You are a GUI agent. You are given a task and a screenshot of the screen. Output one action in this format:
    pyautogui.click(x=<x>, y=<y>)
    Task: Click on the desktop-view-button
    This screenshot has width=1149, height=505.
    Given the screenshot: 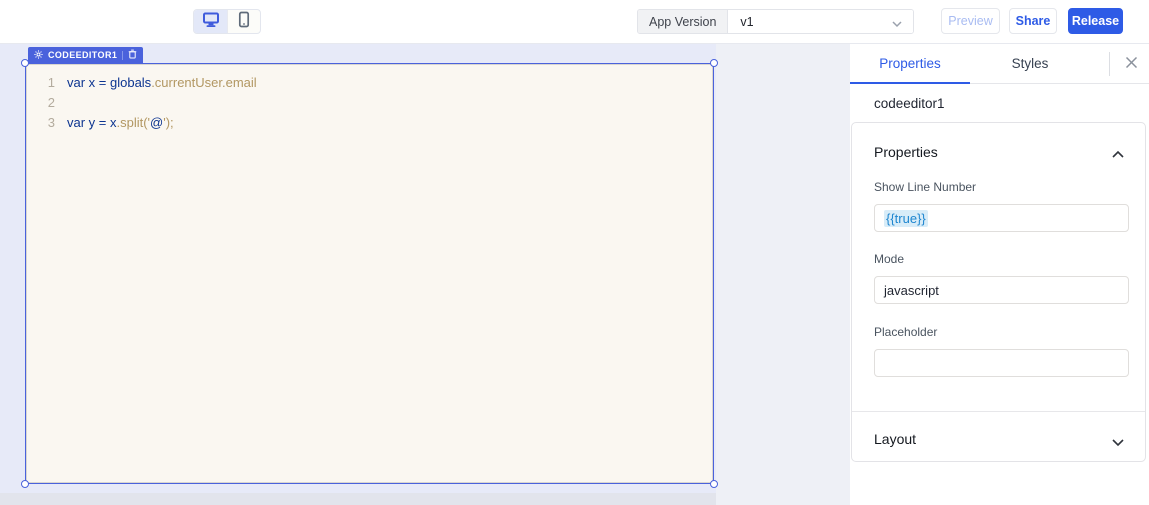 What is the action you would take?
    pyautogui.click(x=210, y=21)
    